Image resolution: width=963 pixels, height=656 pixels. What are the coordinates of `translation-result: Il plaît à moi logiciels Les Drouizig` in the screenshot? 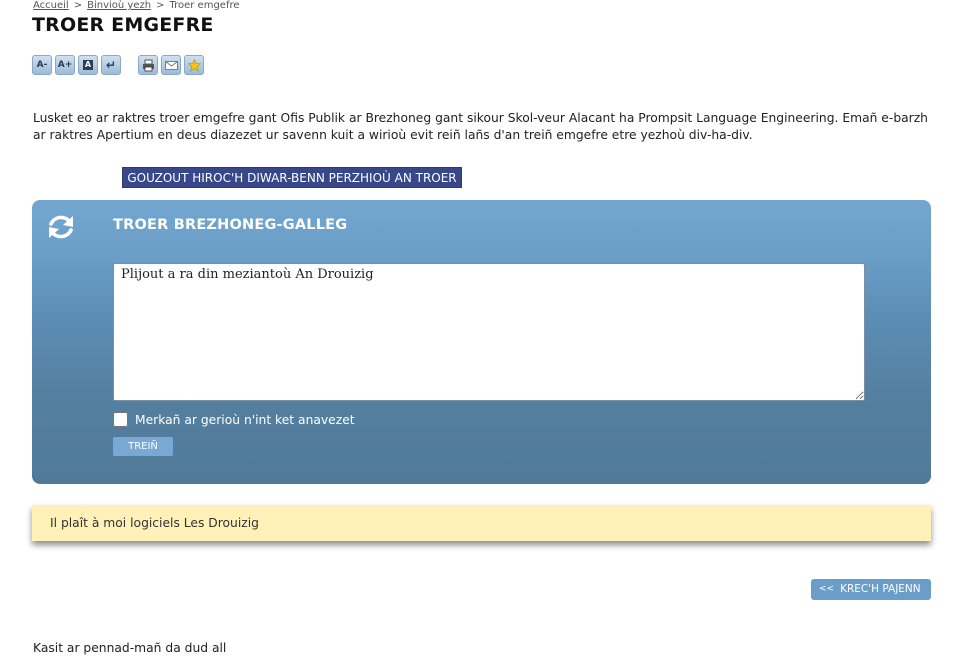 It's located at (481, 523).